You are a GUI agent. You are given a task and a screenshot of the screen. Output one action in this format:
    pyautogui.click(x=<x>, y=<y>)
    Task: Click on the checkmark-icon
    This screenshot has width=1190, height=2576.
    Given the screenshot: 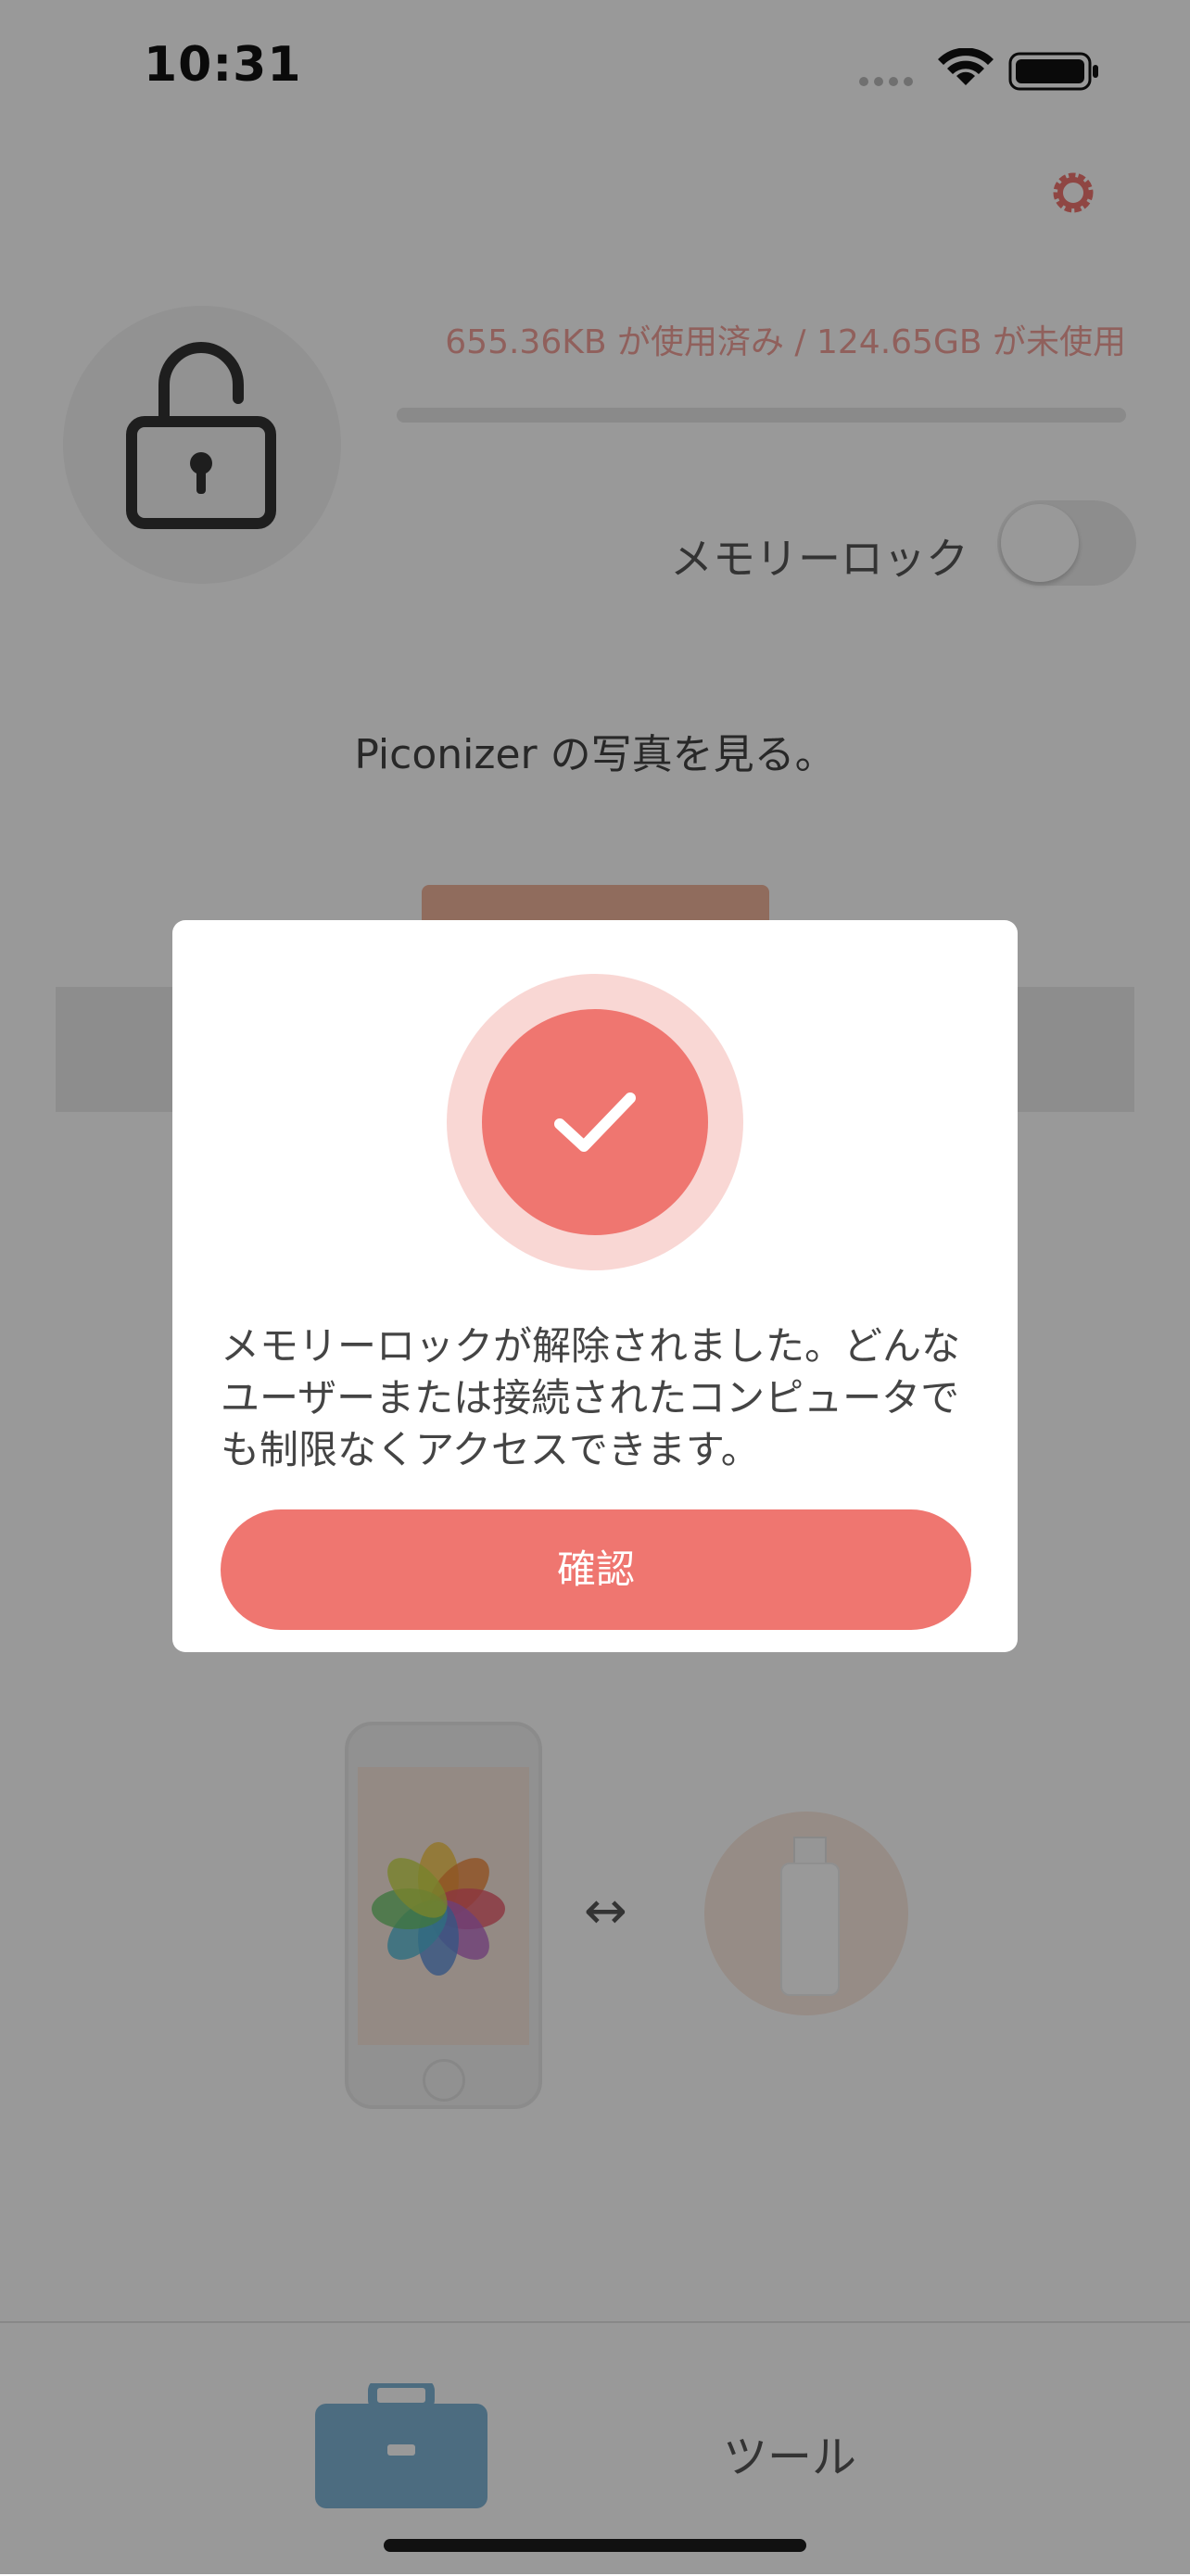 What is the action you would take?
    pyautogui.click(x=595, y=1122)
    